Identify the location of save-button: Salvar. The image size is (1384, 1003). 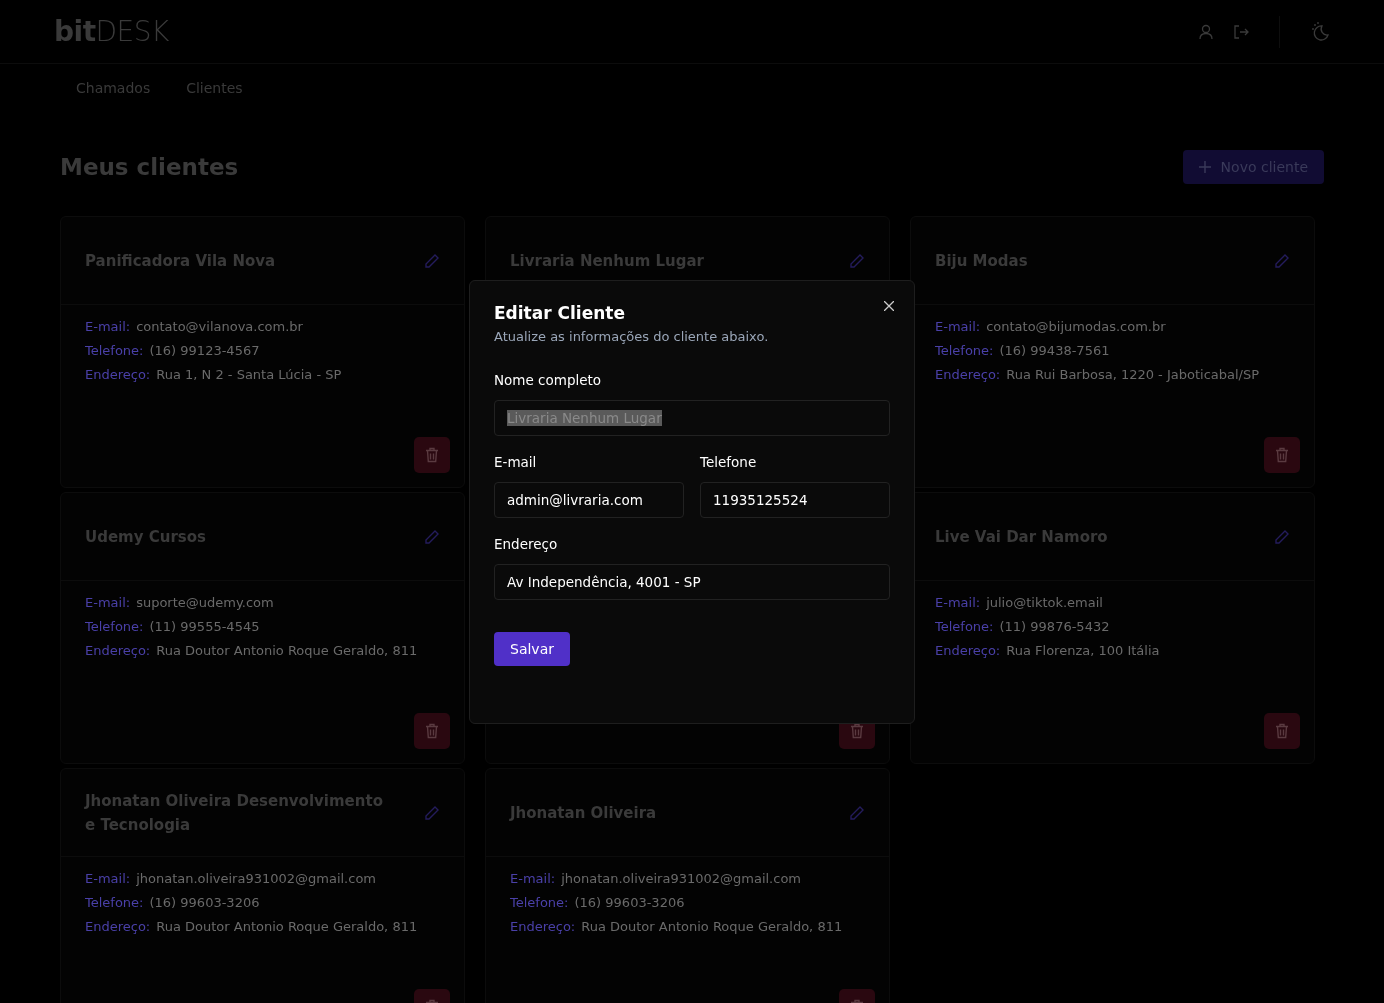
(532, 649).